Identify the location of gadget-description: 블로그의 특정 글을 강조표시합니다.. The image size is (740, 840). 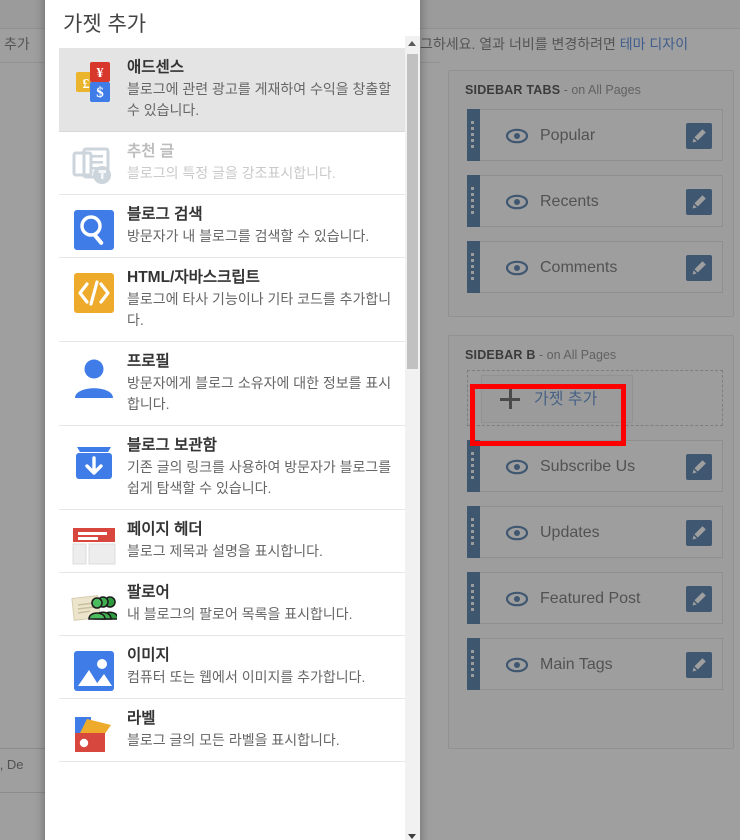
(231, 173).